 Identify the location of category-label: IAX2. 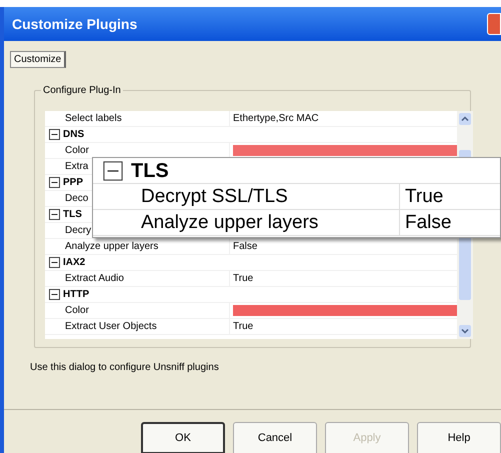
(74, 263).